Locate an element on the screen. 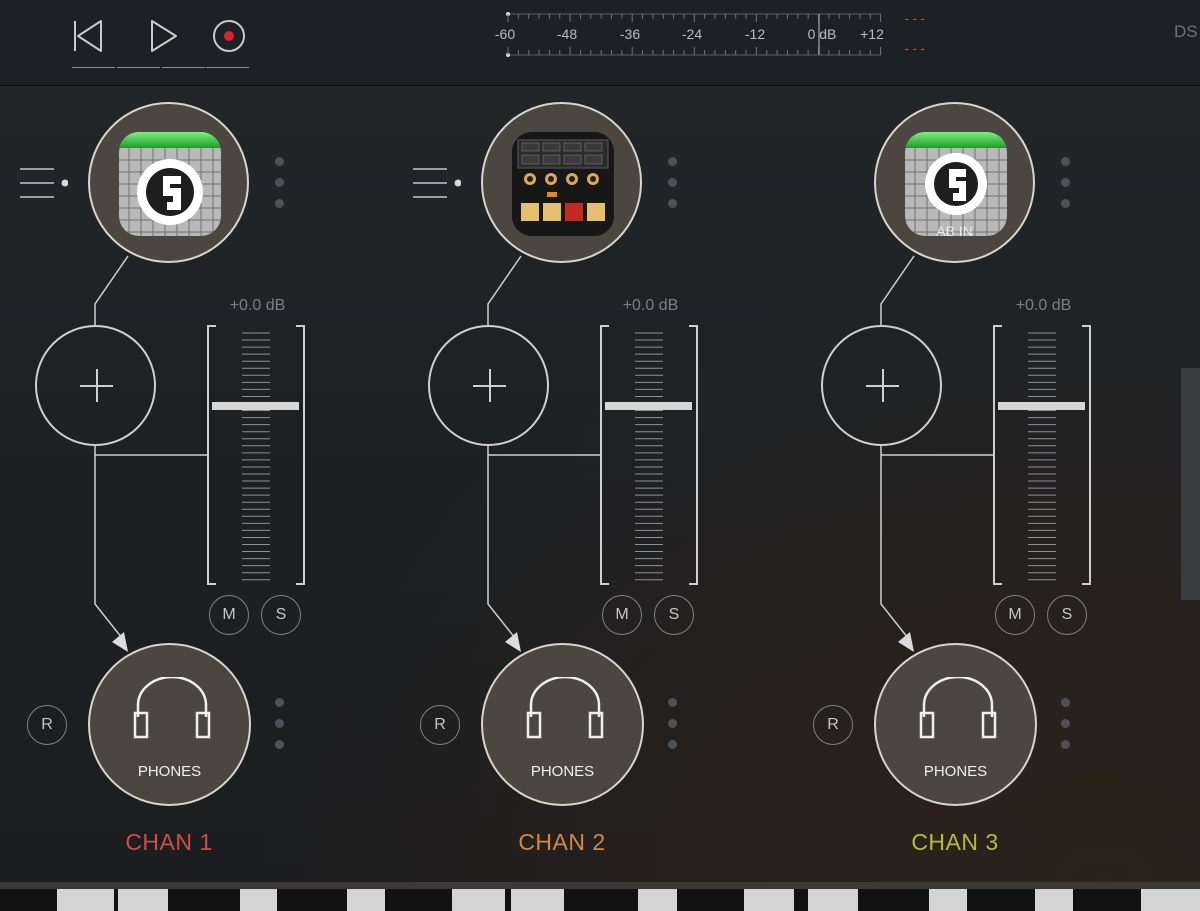  side-scroll-handle is located at coordinates (1190, 484).